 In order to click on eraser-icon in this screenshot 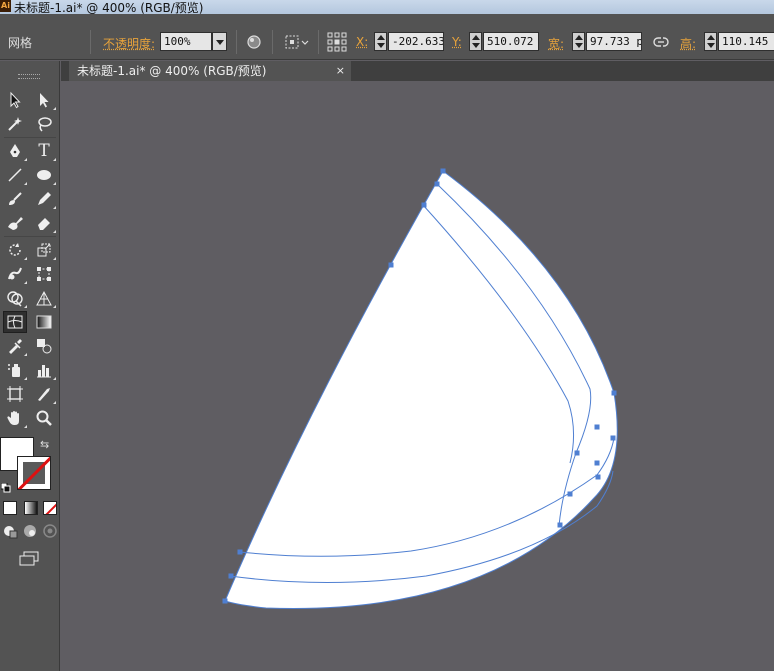, I will do `click(44, 224)`.